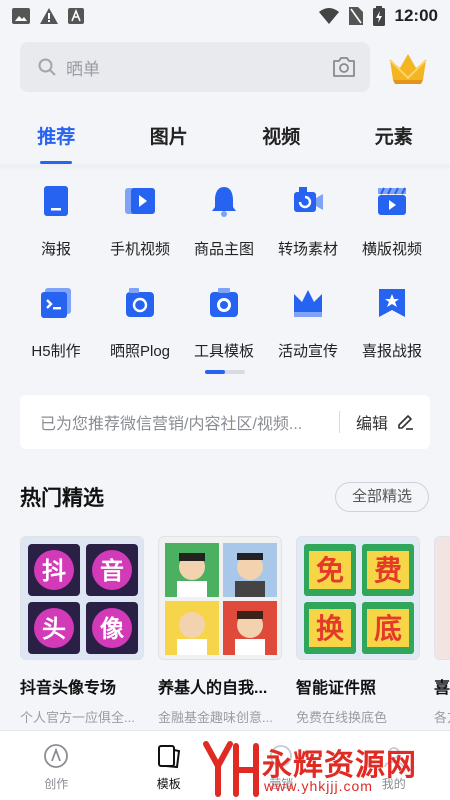 This screenshot has height=800, width=450. I want to click on featured-card: 免 费 换 底 智能证件照 免费在线换底色, so click(358, 631).